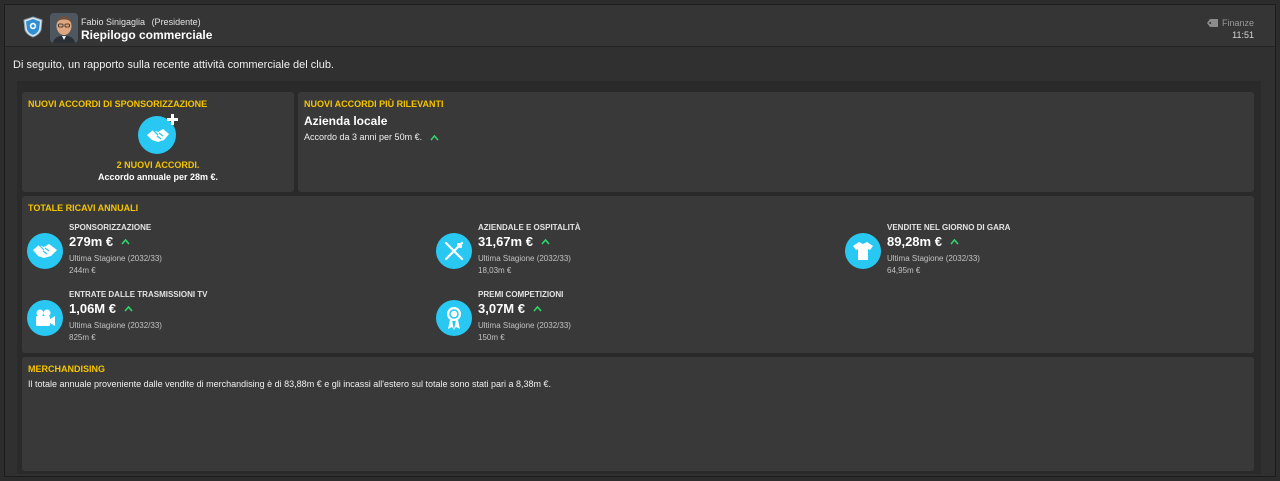 The height and width of the screenshot is (481, 1280). What do you see at coordinates (33, 27) in the screenshot?
I see `club-badge-icon` at bounding box center [33, 27].